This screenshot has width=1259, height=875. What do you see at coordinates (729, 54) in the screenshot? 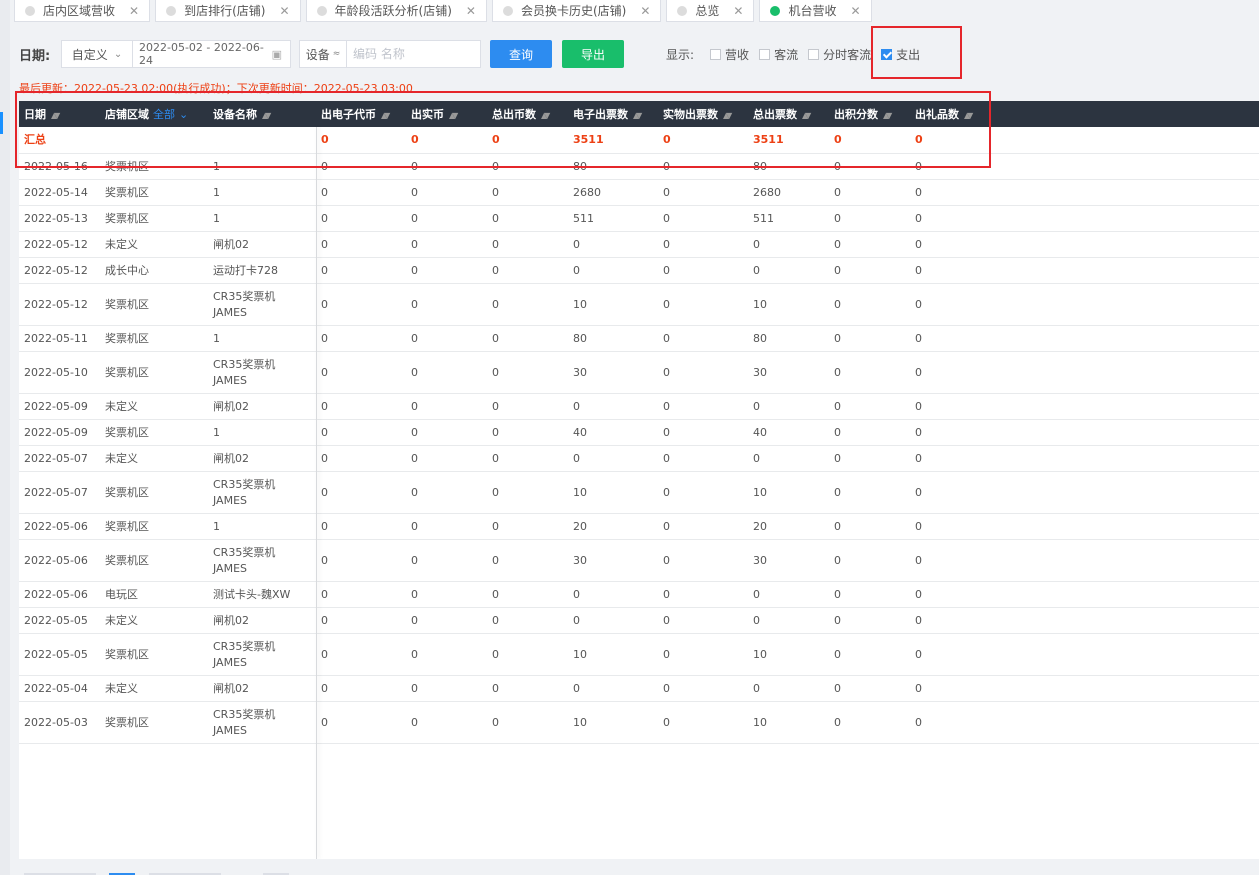
I see `display-option-0: 营收` at bounding box center [729, 54].